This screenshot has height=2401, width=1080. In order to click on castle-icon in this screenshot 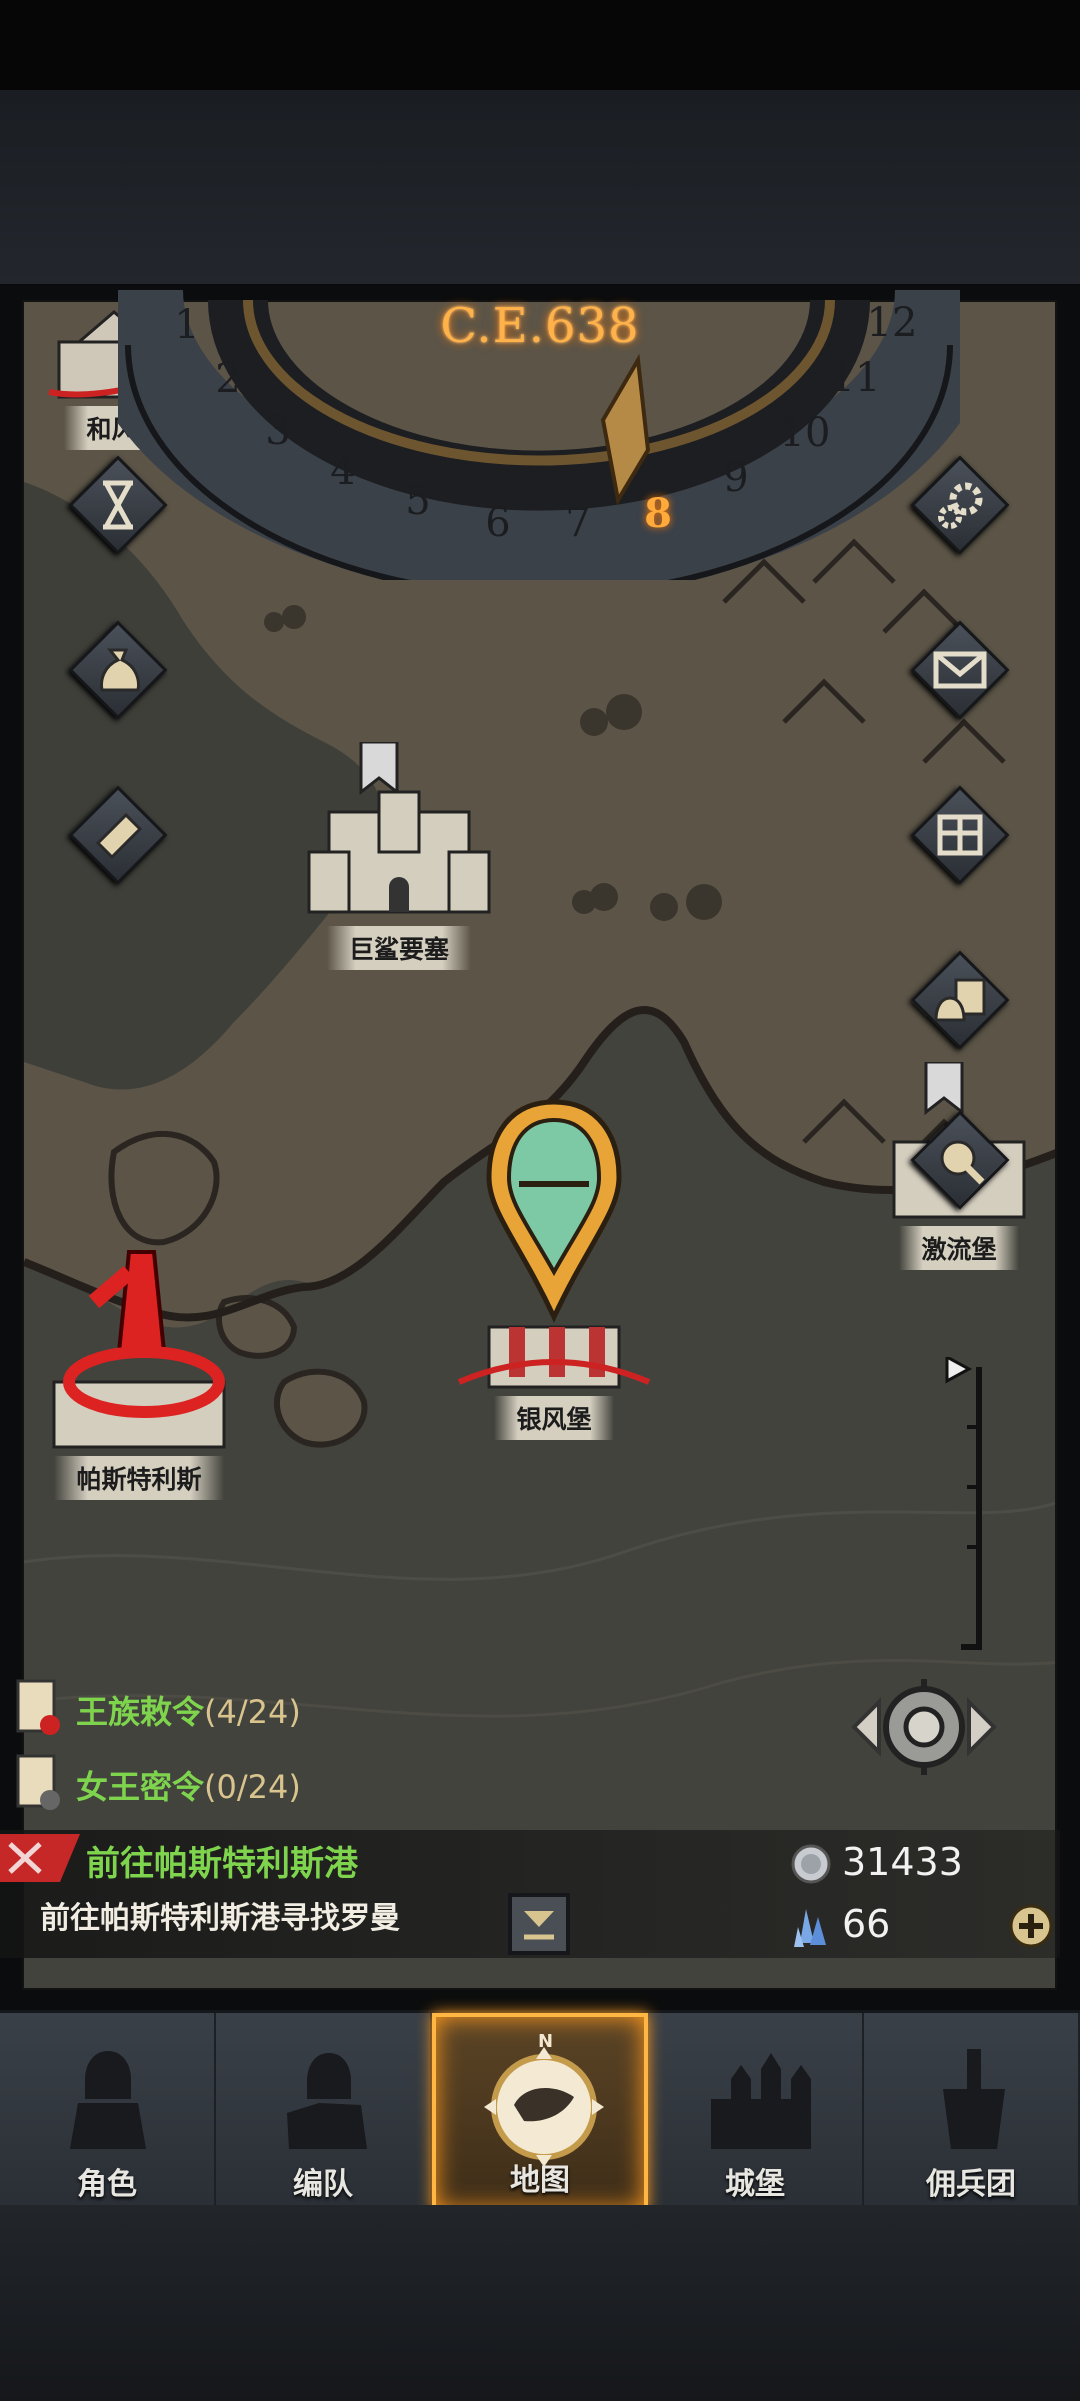, I will do `click(761, 2101)`.